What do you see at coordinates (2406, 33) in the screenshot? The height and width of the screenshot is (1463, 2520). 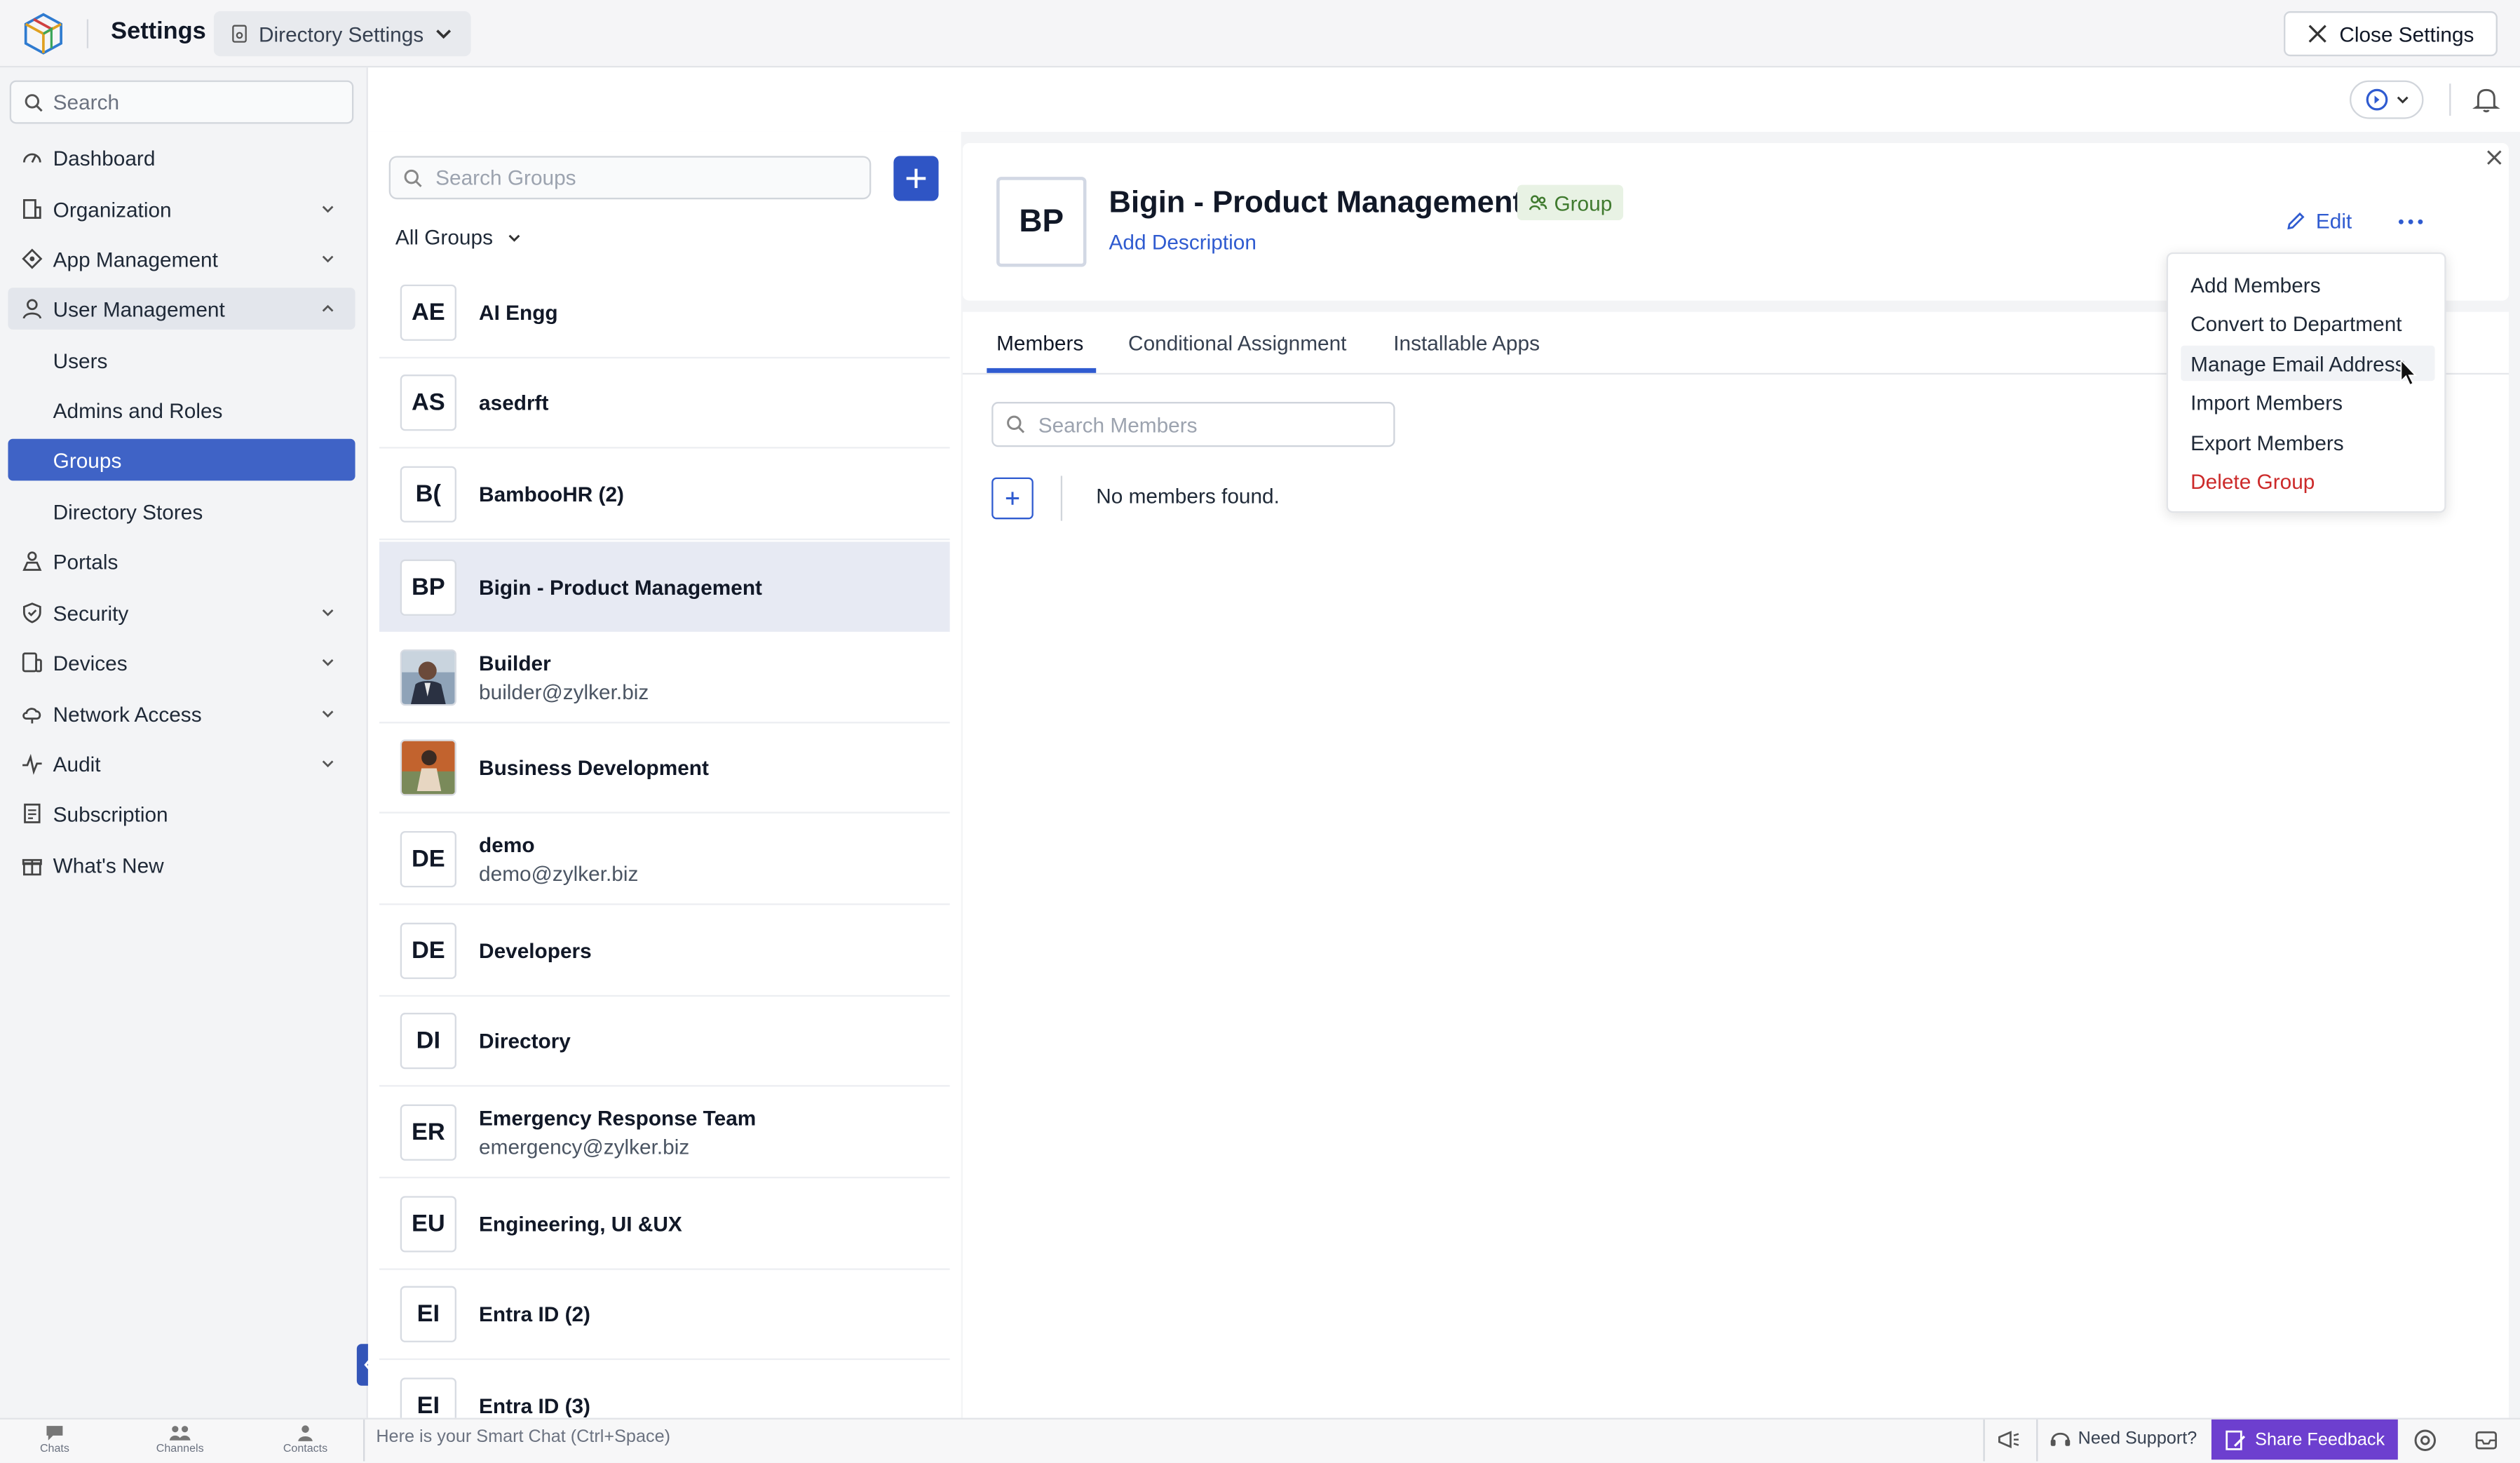 I see `close-settings-label: Close Settings` at bounding box center [2406, 33].